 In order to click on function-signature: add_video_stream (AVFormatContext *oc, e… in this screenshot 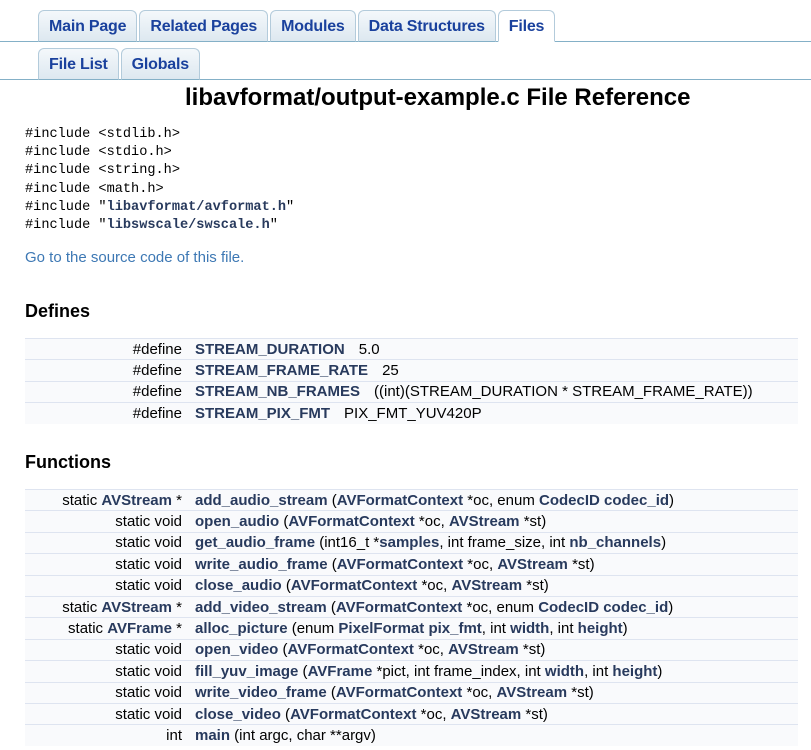, I will do `click(496, 606)`.